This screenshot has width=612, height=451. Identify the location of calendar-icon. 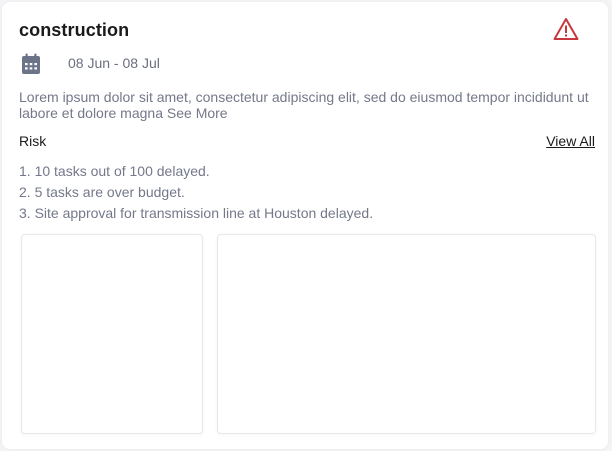
(31, 63).